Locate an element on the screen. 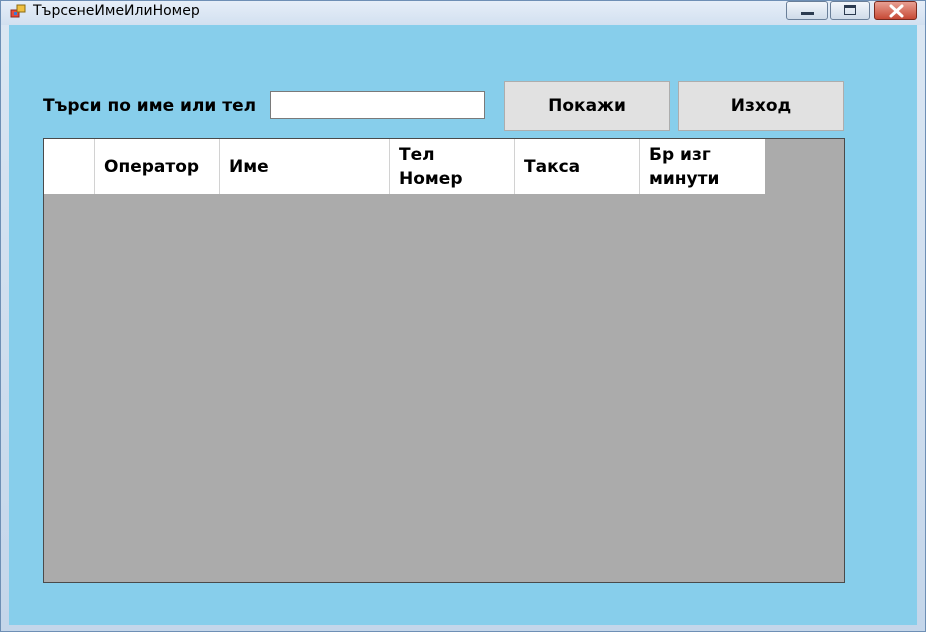 Image resolution: width=926 pixels, height=632 pixels. maximize-icon is located at coordinates (850, 10).